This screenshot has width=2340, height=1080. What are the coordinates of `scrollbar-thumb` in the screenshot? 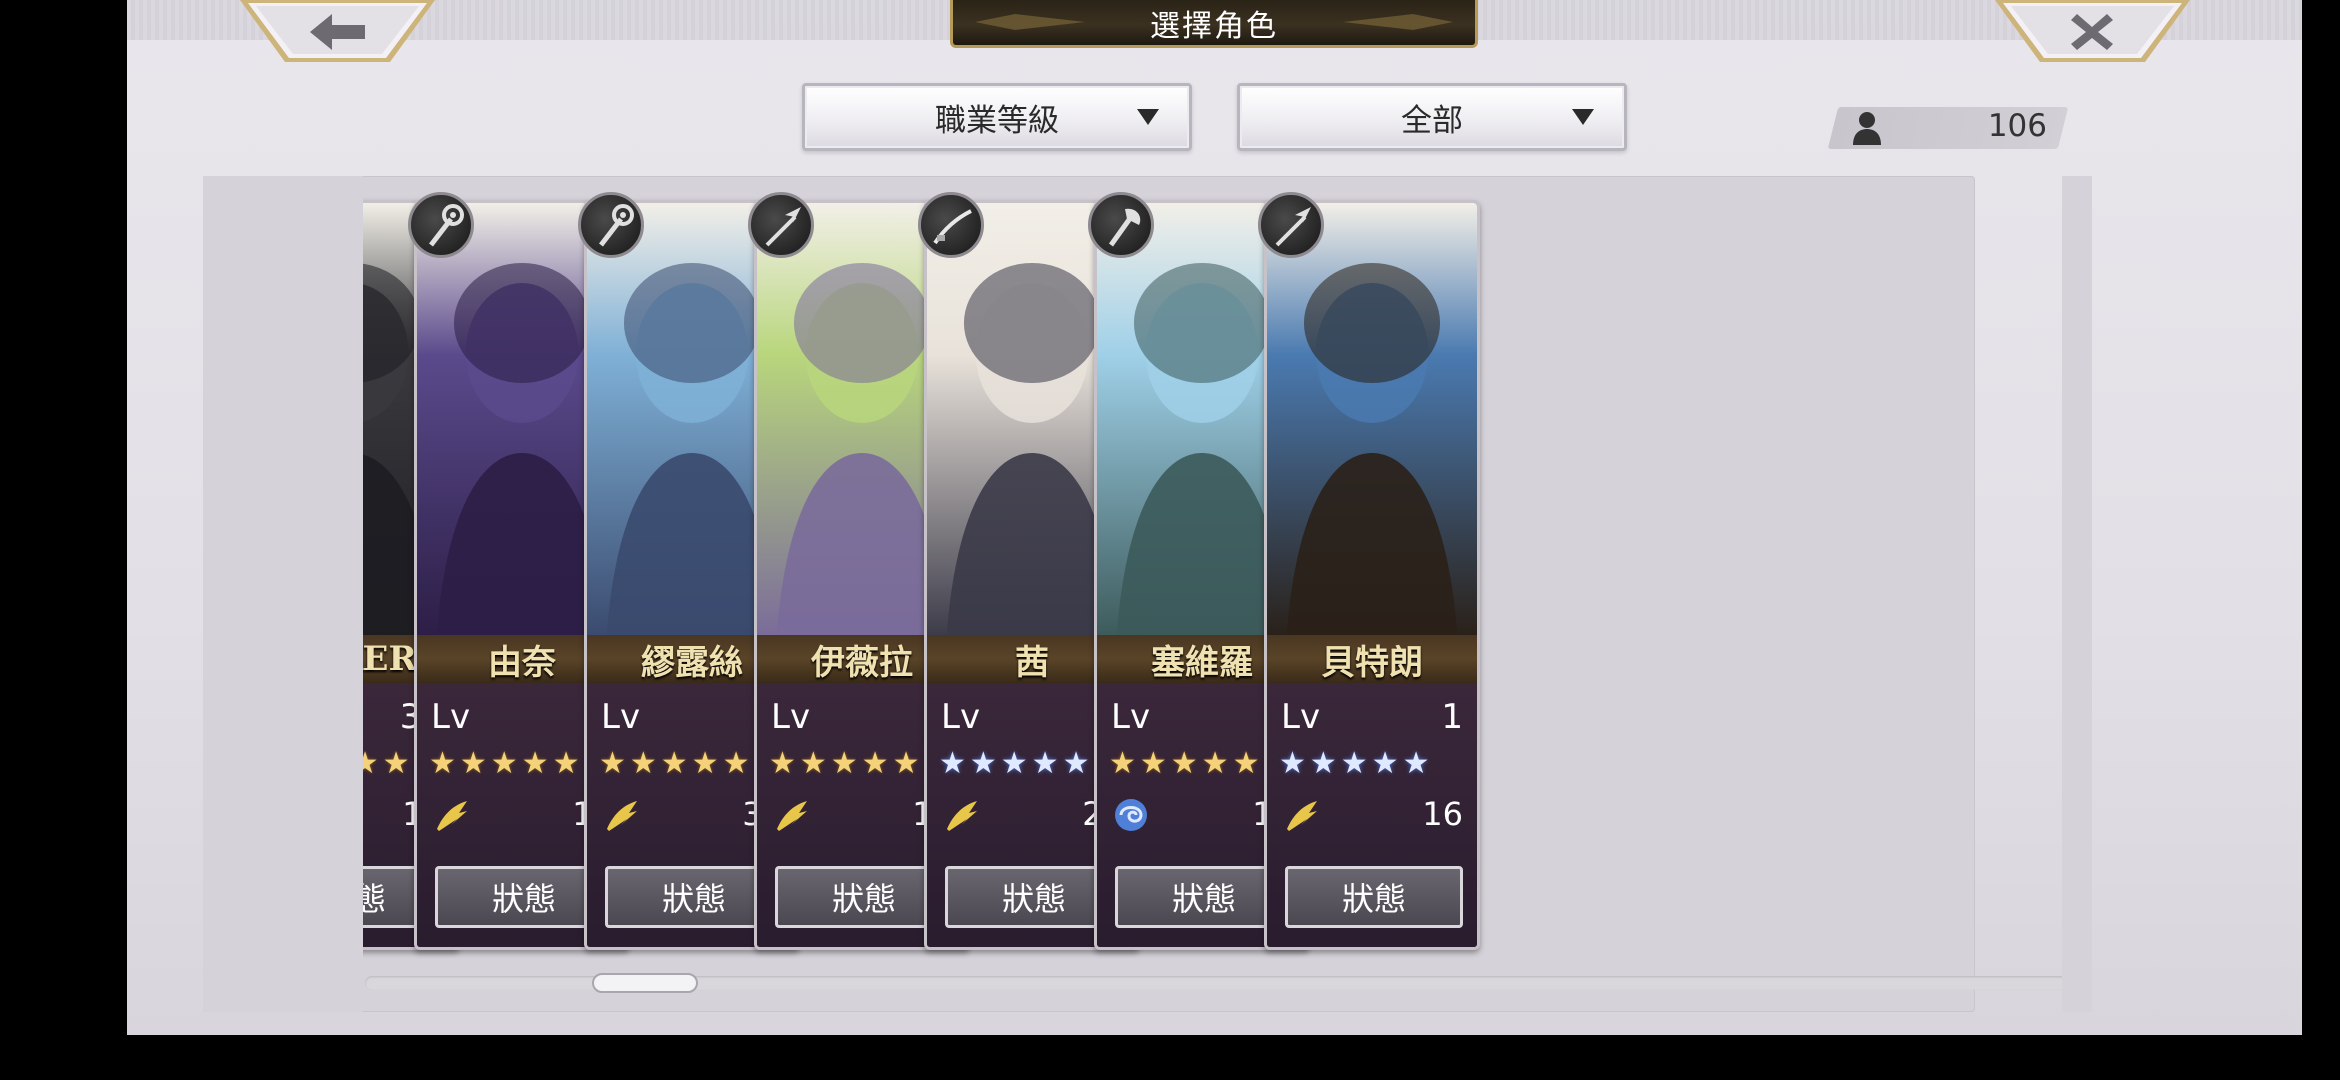 It's located at (645, 983).